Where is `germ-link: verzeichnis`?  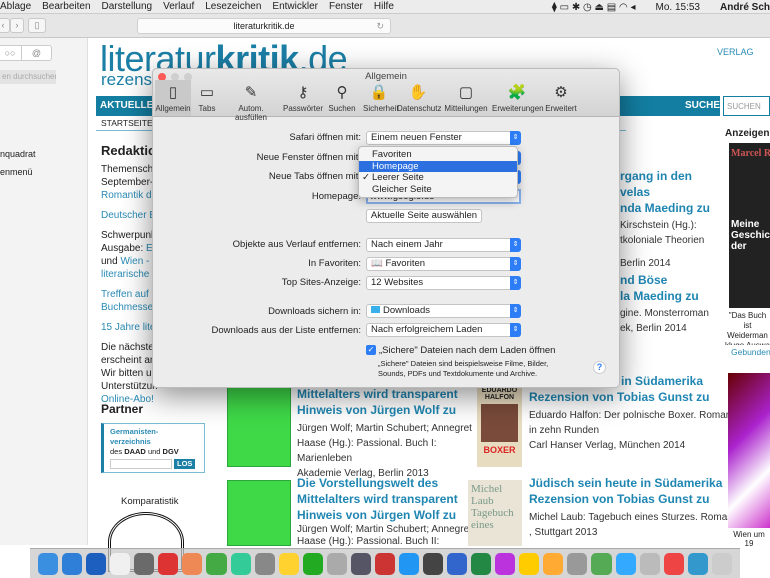 germ-link: verzeichnis is located at coordinates (154, 442).